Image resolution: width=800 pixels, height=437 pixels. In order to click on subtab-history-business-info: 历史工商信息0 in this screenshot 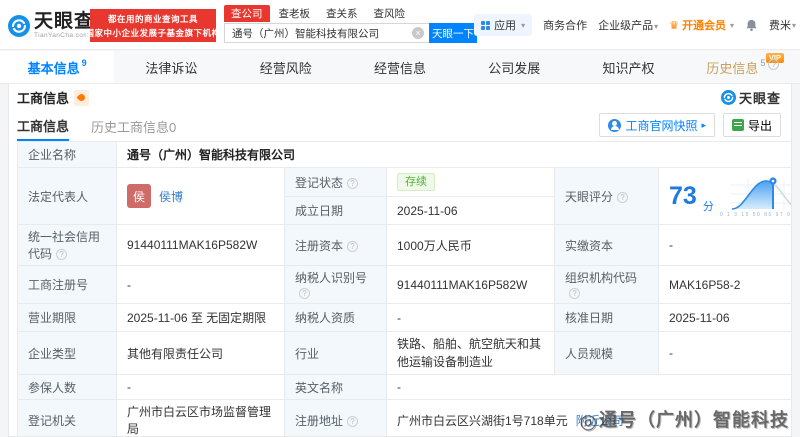, I will do `click(133, 126)`.